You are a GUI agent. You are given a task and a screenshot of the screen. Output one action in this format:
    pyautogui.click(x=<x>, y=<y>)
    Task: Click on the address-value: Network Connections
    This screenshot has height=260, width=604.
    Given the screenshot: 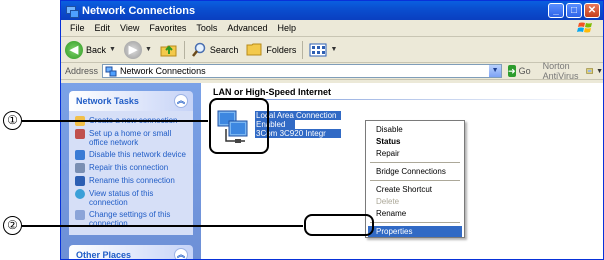 What is the action you would take?
    pyautogui.click(x=163, y=71)
    